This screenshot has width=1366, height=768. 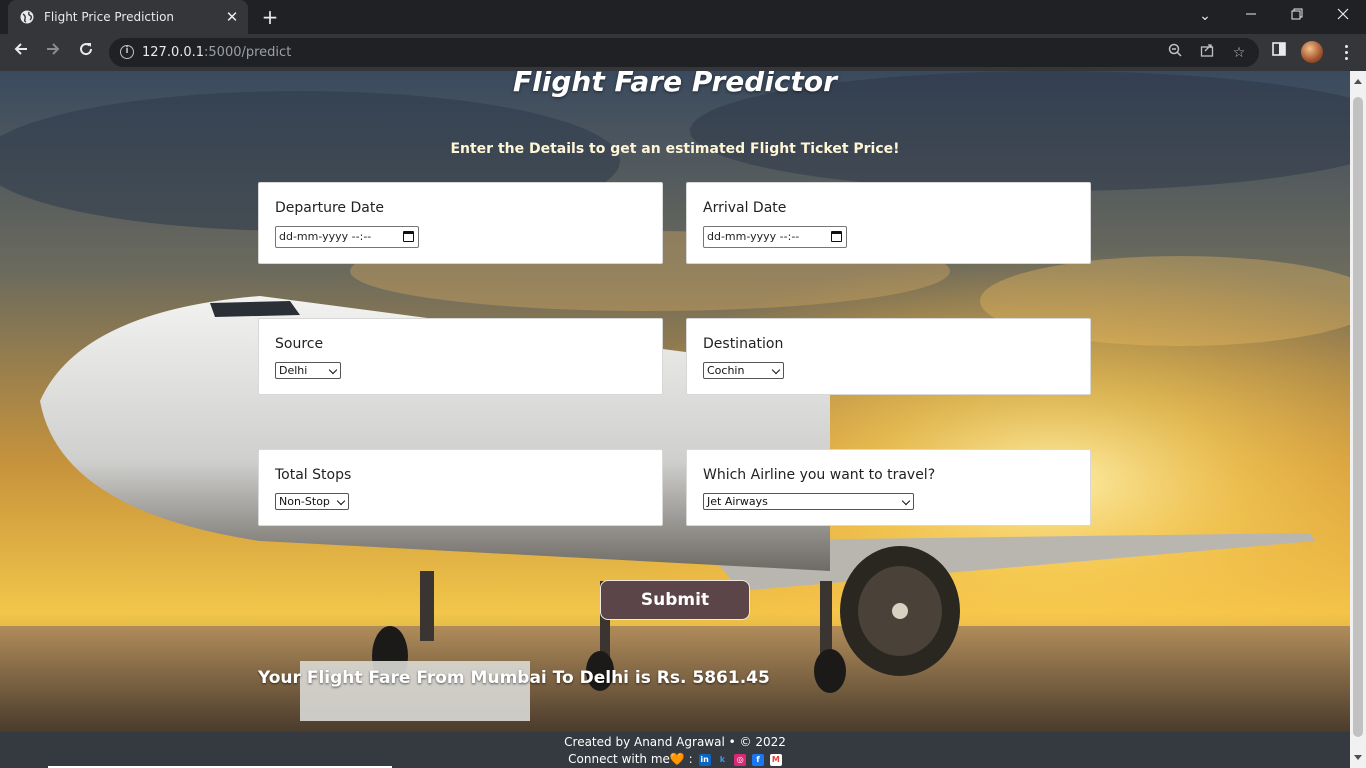 I want to click on globe-icon, so click(x=27, y=17).